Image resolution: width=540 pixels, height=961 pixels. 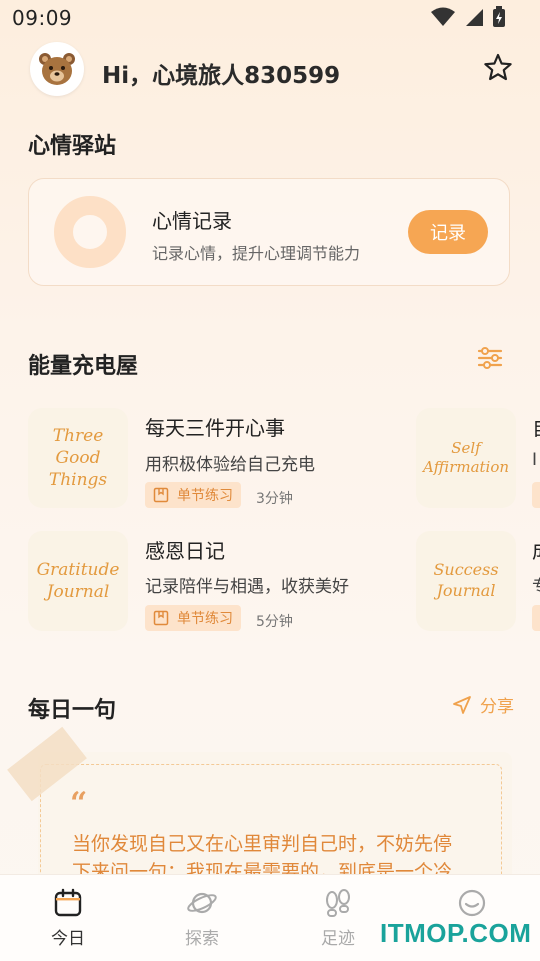 I want to click on thumb-text: Gratitude, so click(x=78, y=569).